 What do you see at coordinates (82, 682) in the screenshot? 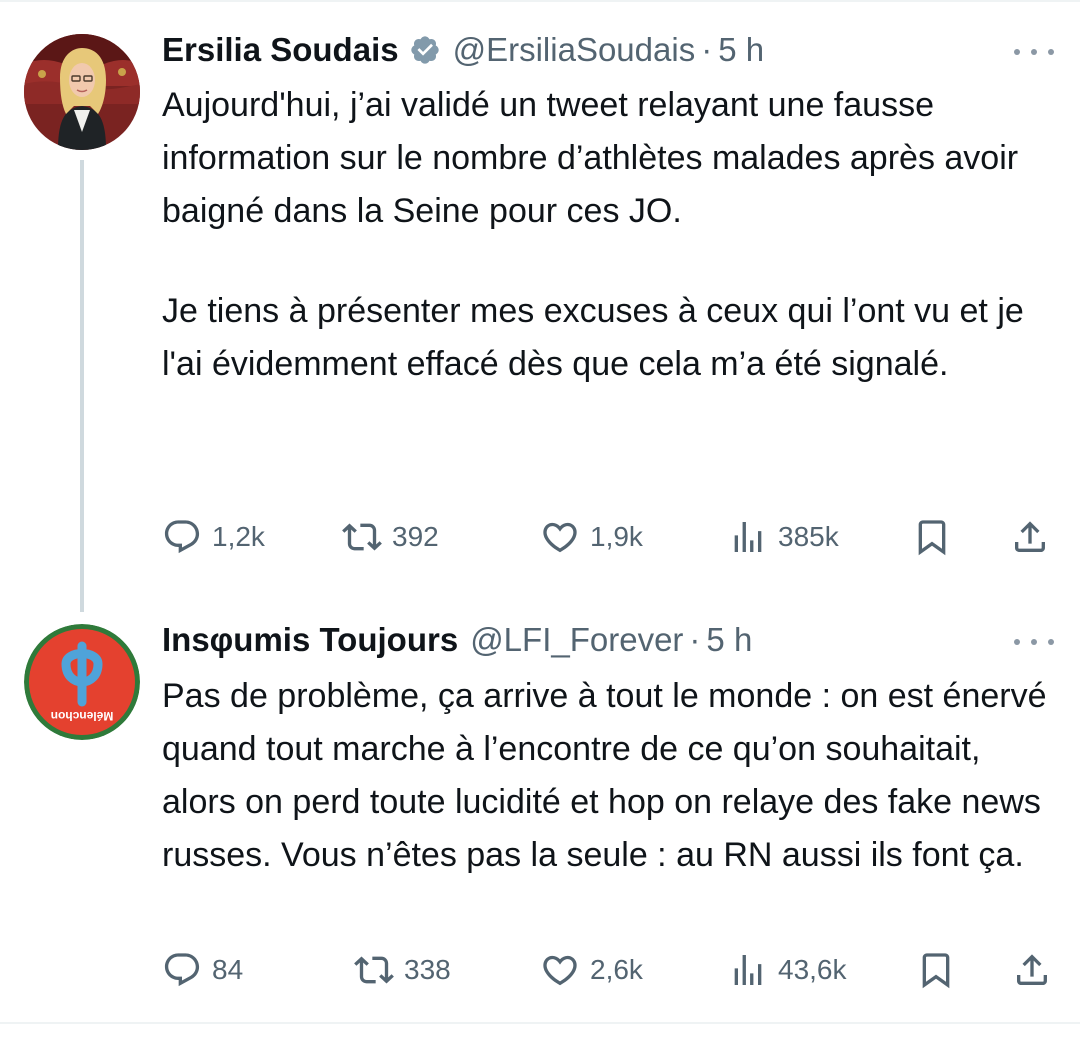
I see `avatar-insoumis: Mélenchon` at bounding box center [82, 682].